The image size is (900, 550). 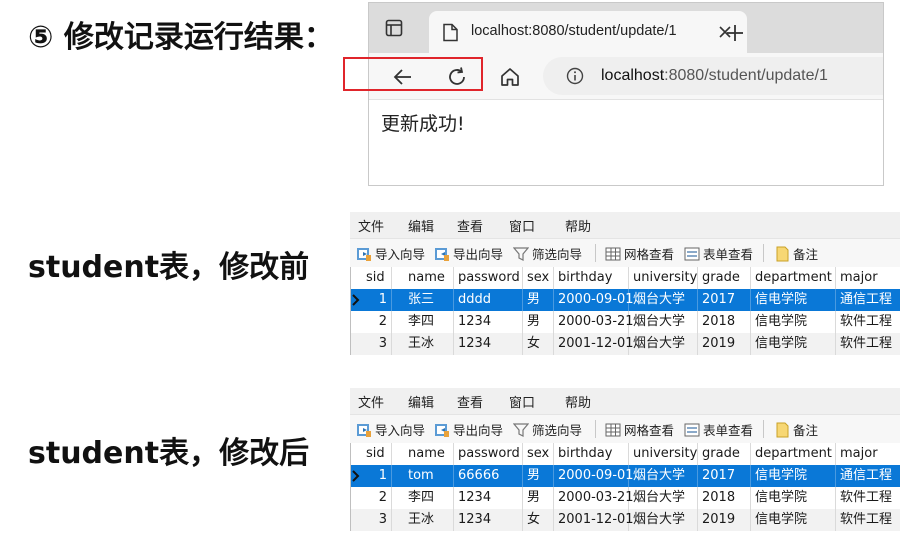 I want to click on new-tab-icon, so click(x=735, y=33).